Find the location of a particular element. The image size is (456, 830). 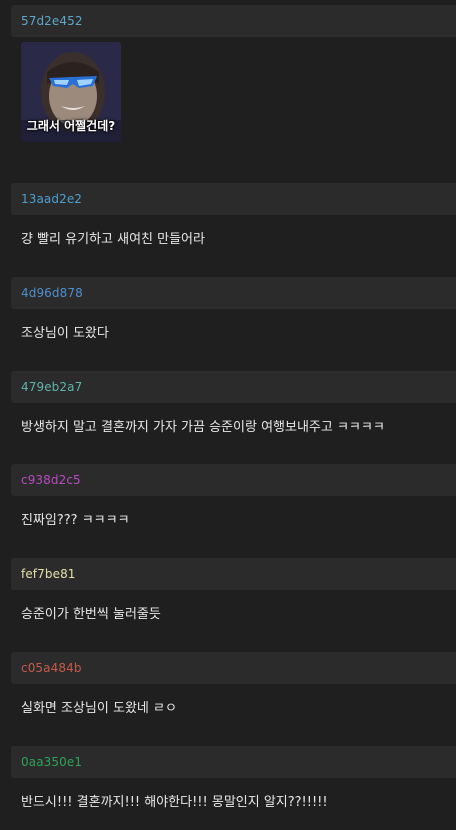

comment-text: 승준이가 한번씩 눌러줄듯 is located at coordinates (91, 614).